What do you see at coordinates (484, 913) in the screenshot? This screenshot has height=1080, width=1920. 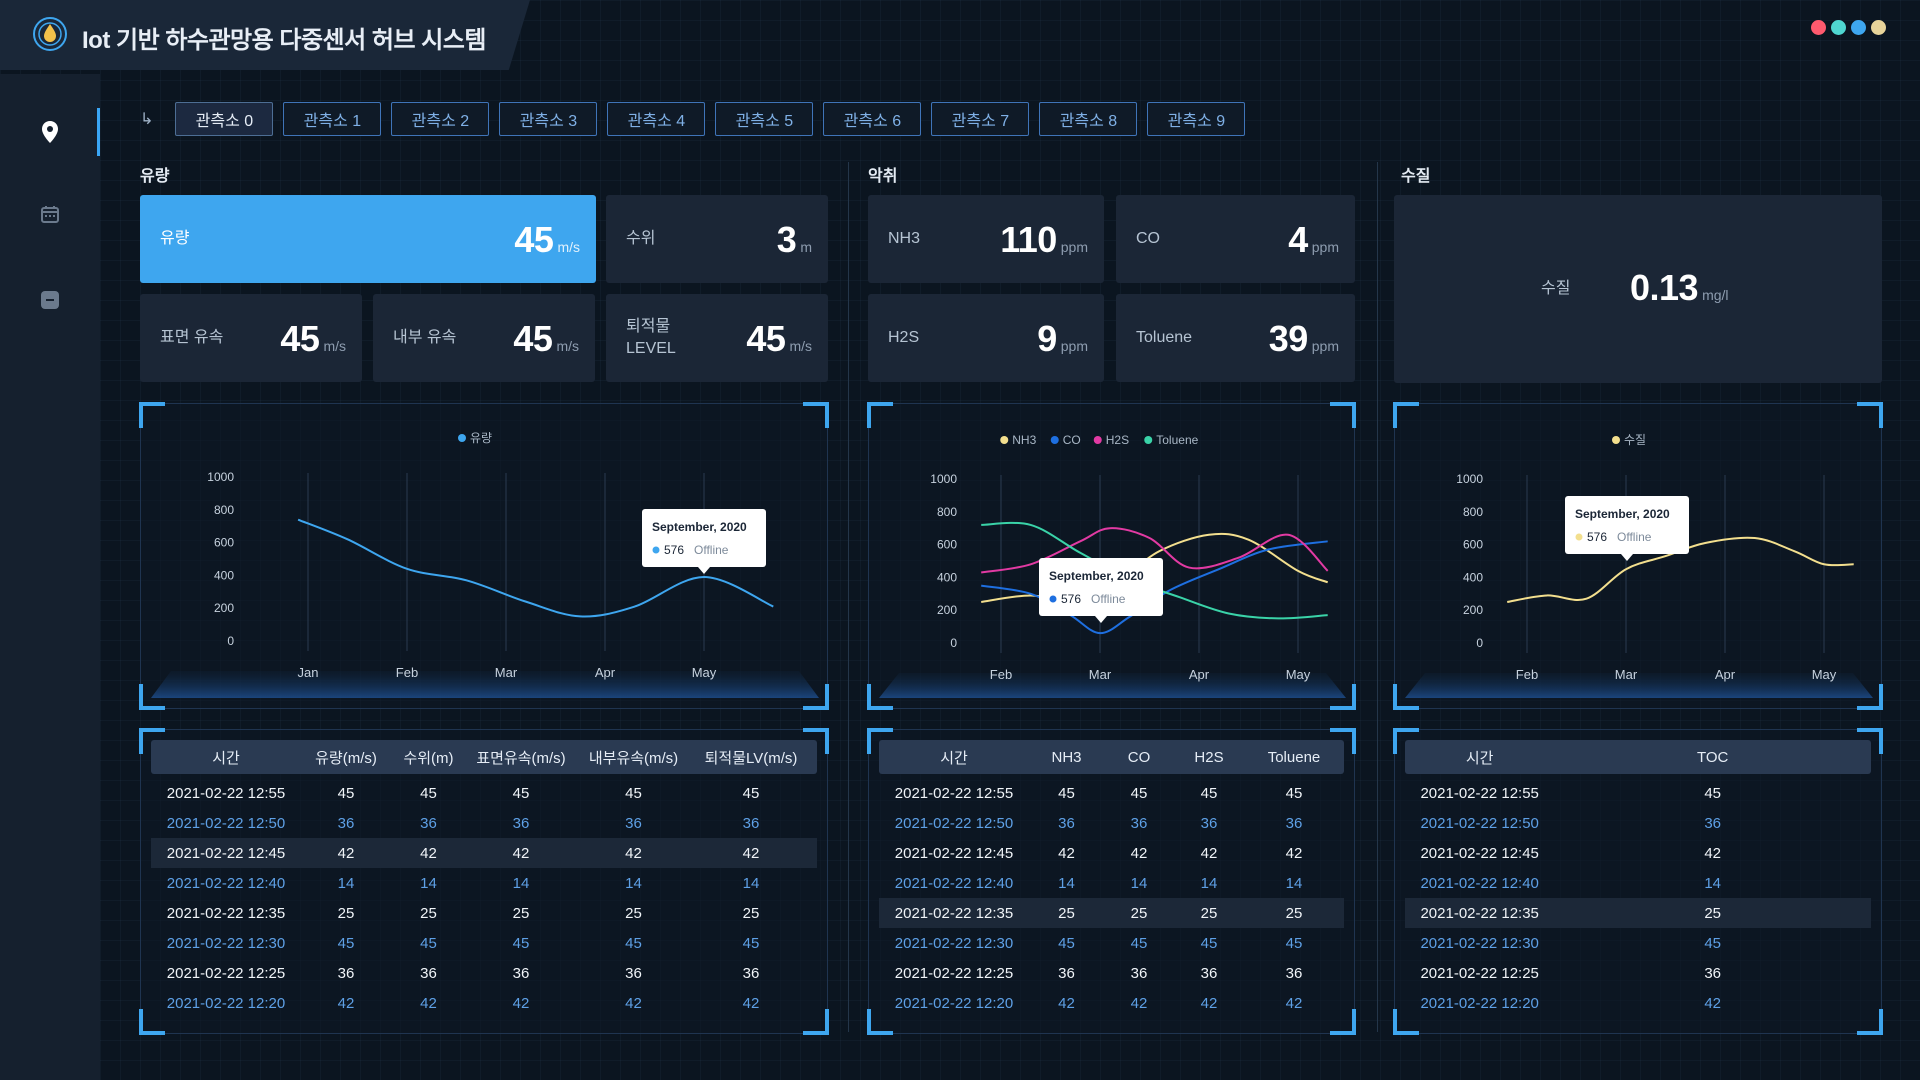 I see `table-row: 2021-02-22 12:35 25 25 25 25 25` at bounding box center [484, 913].